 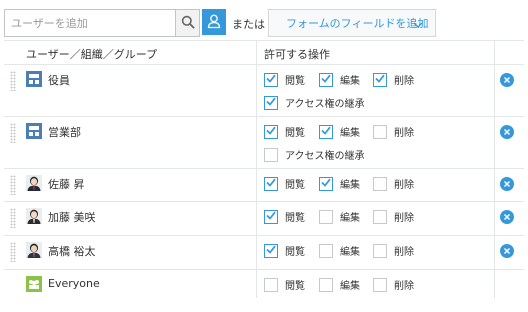 I want to click on user-picker-button, so click(x=214, y=22).